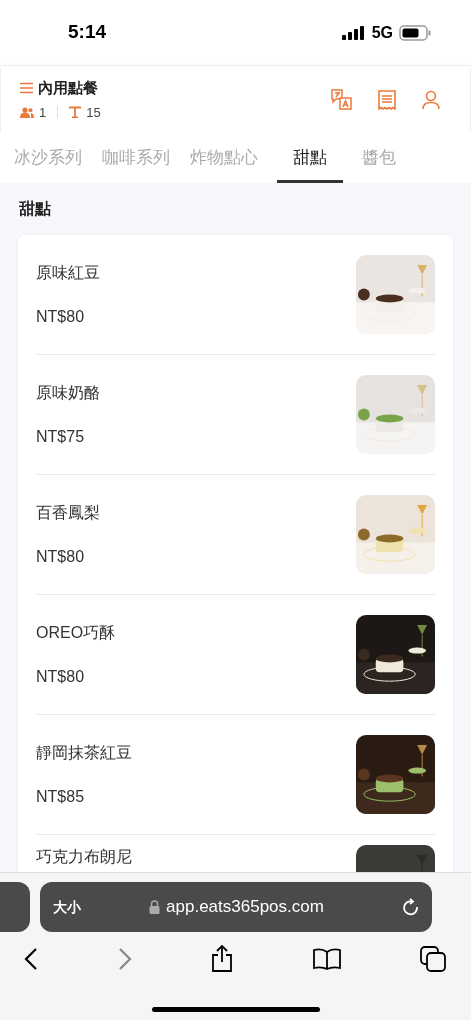  Describe the element at coordinates (136, 158) in the screenshot. I see `category-tab: 咖啡系列` at that location.